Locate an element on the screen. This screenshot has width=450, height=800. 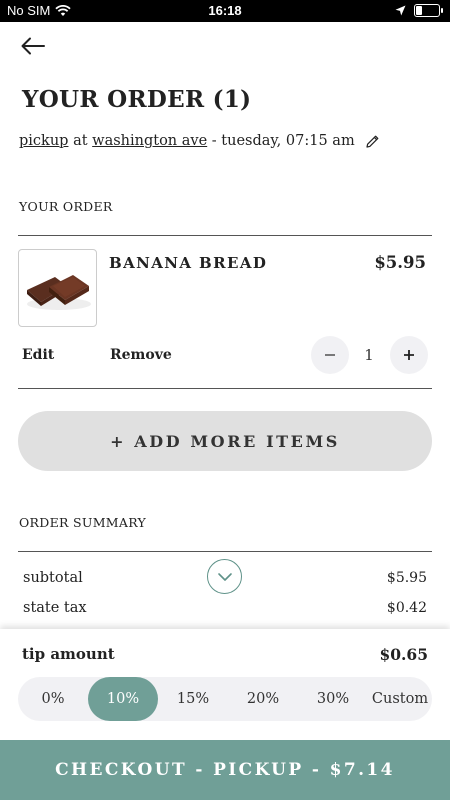
decrease-quantity-button is located at coordinates (330, 355).